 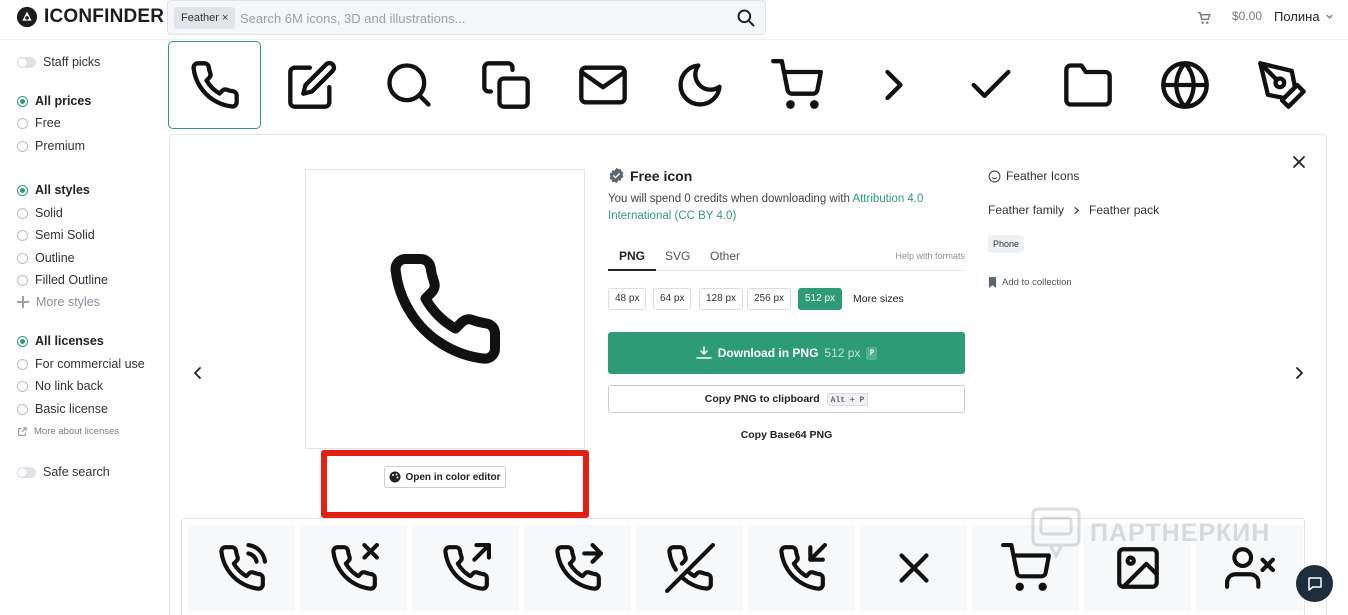 I want to click on strip-globe, so click(x=1184, y=85).